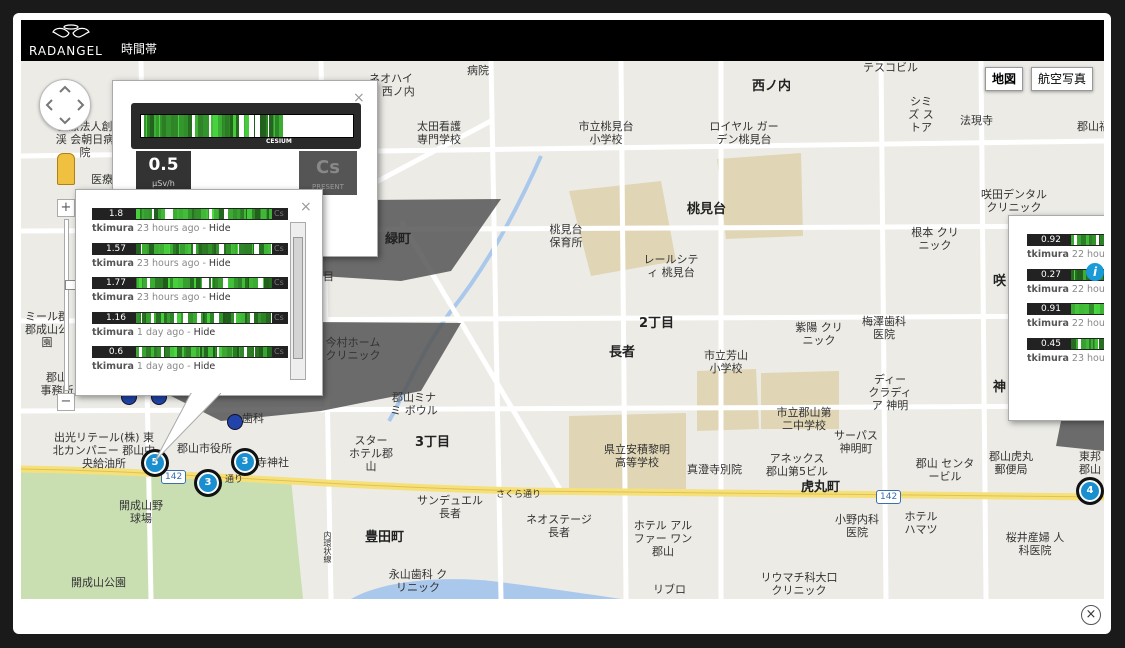  Describe the element at coordinates (889, 497) in the screenshot. I see `route-shield: 142` at that location.